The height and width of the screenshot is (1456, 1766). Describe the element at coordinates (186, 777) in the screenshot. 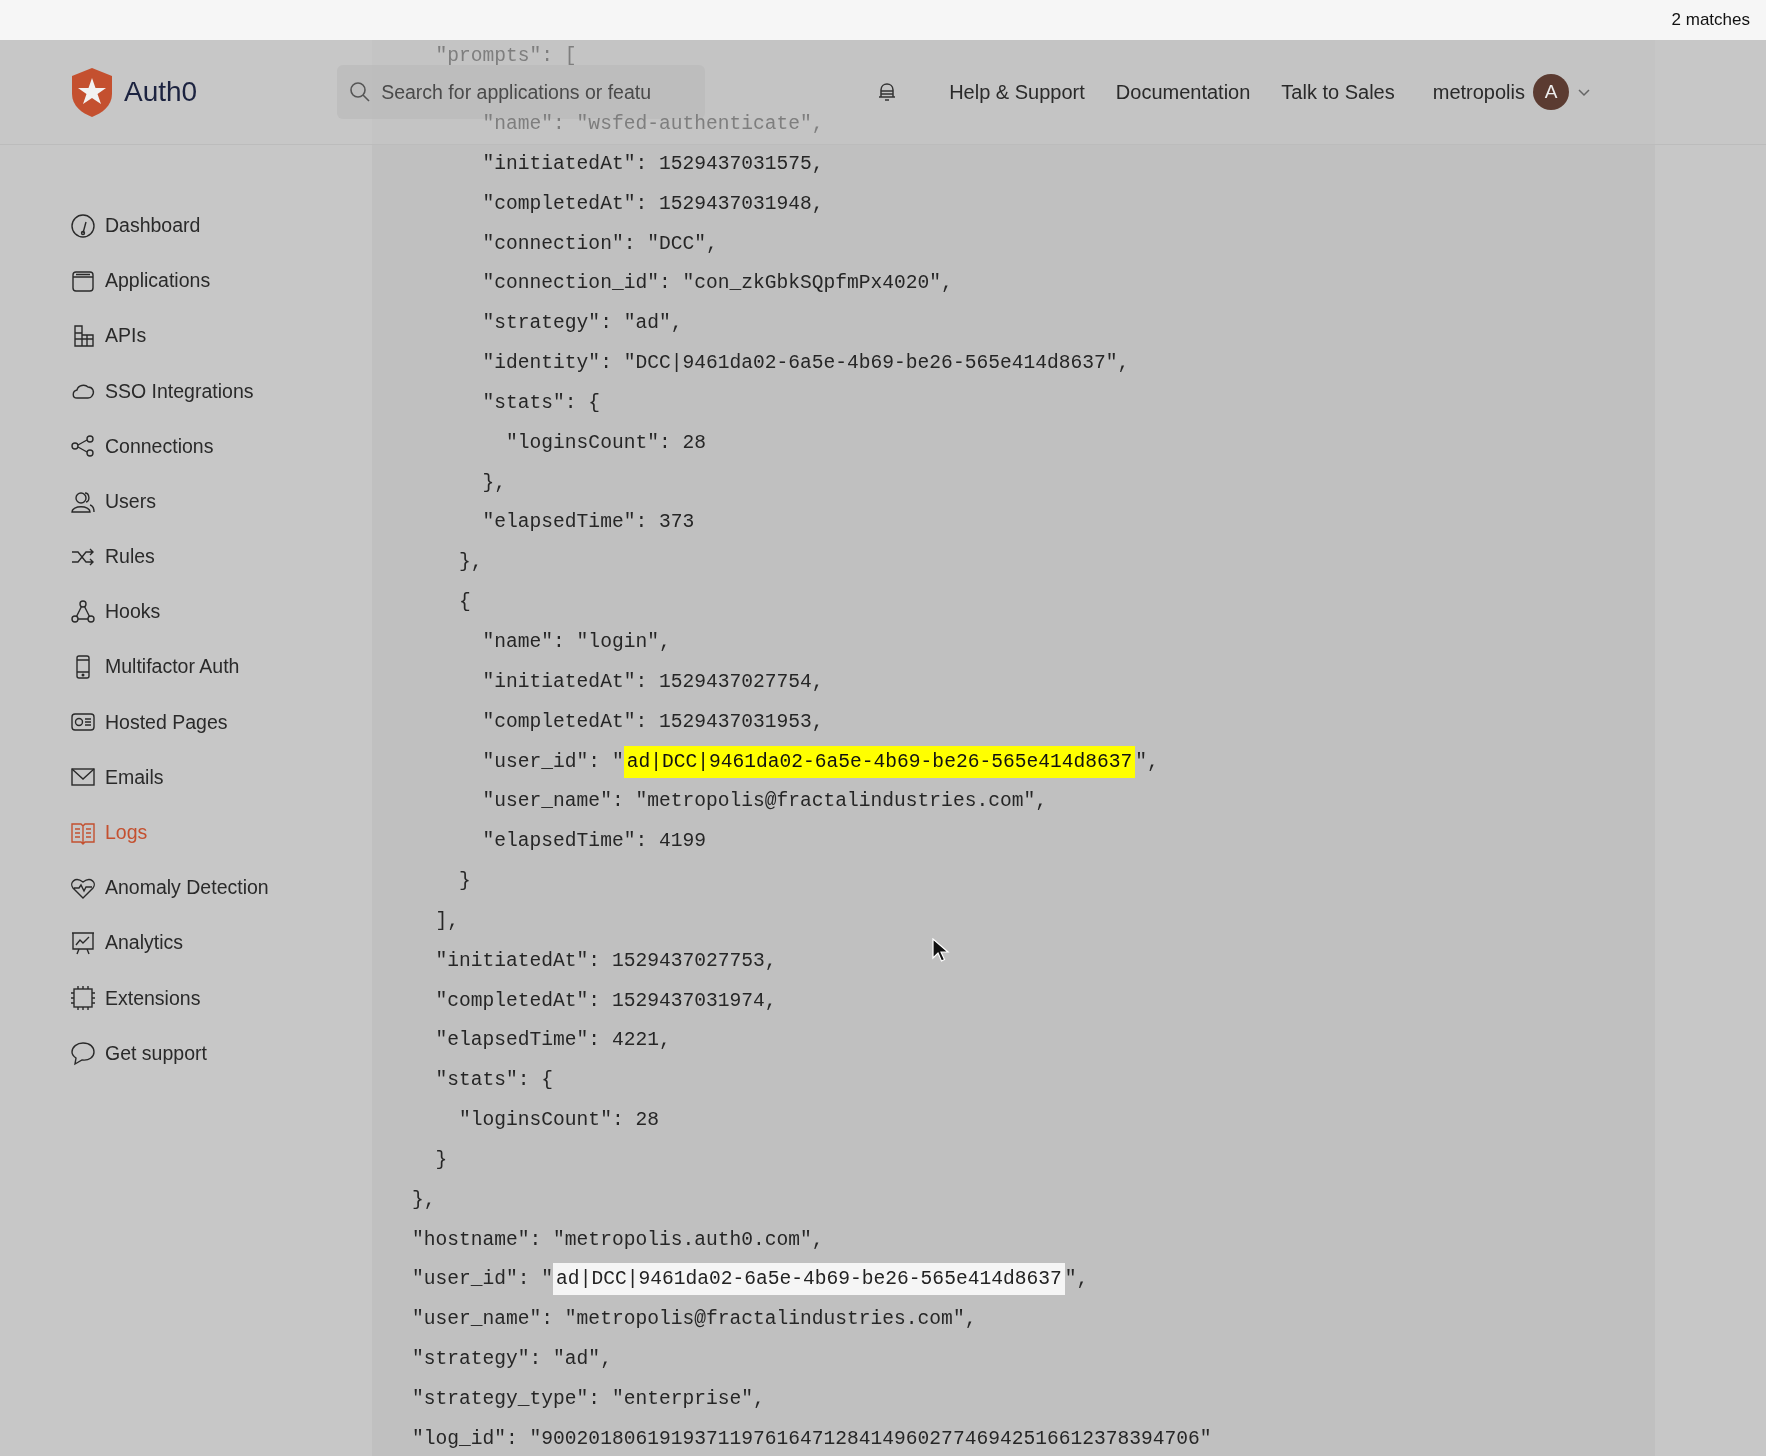

I see `sidebar-item: Emails` at that location.